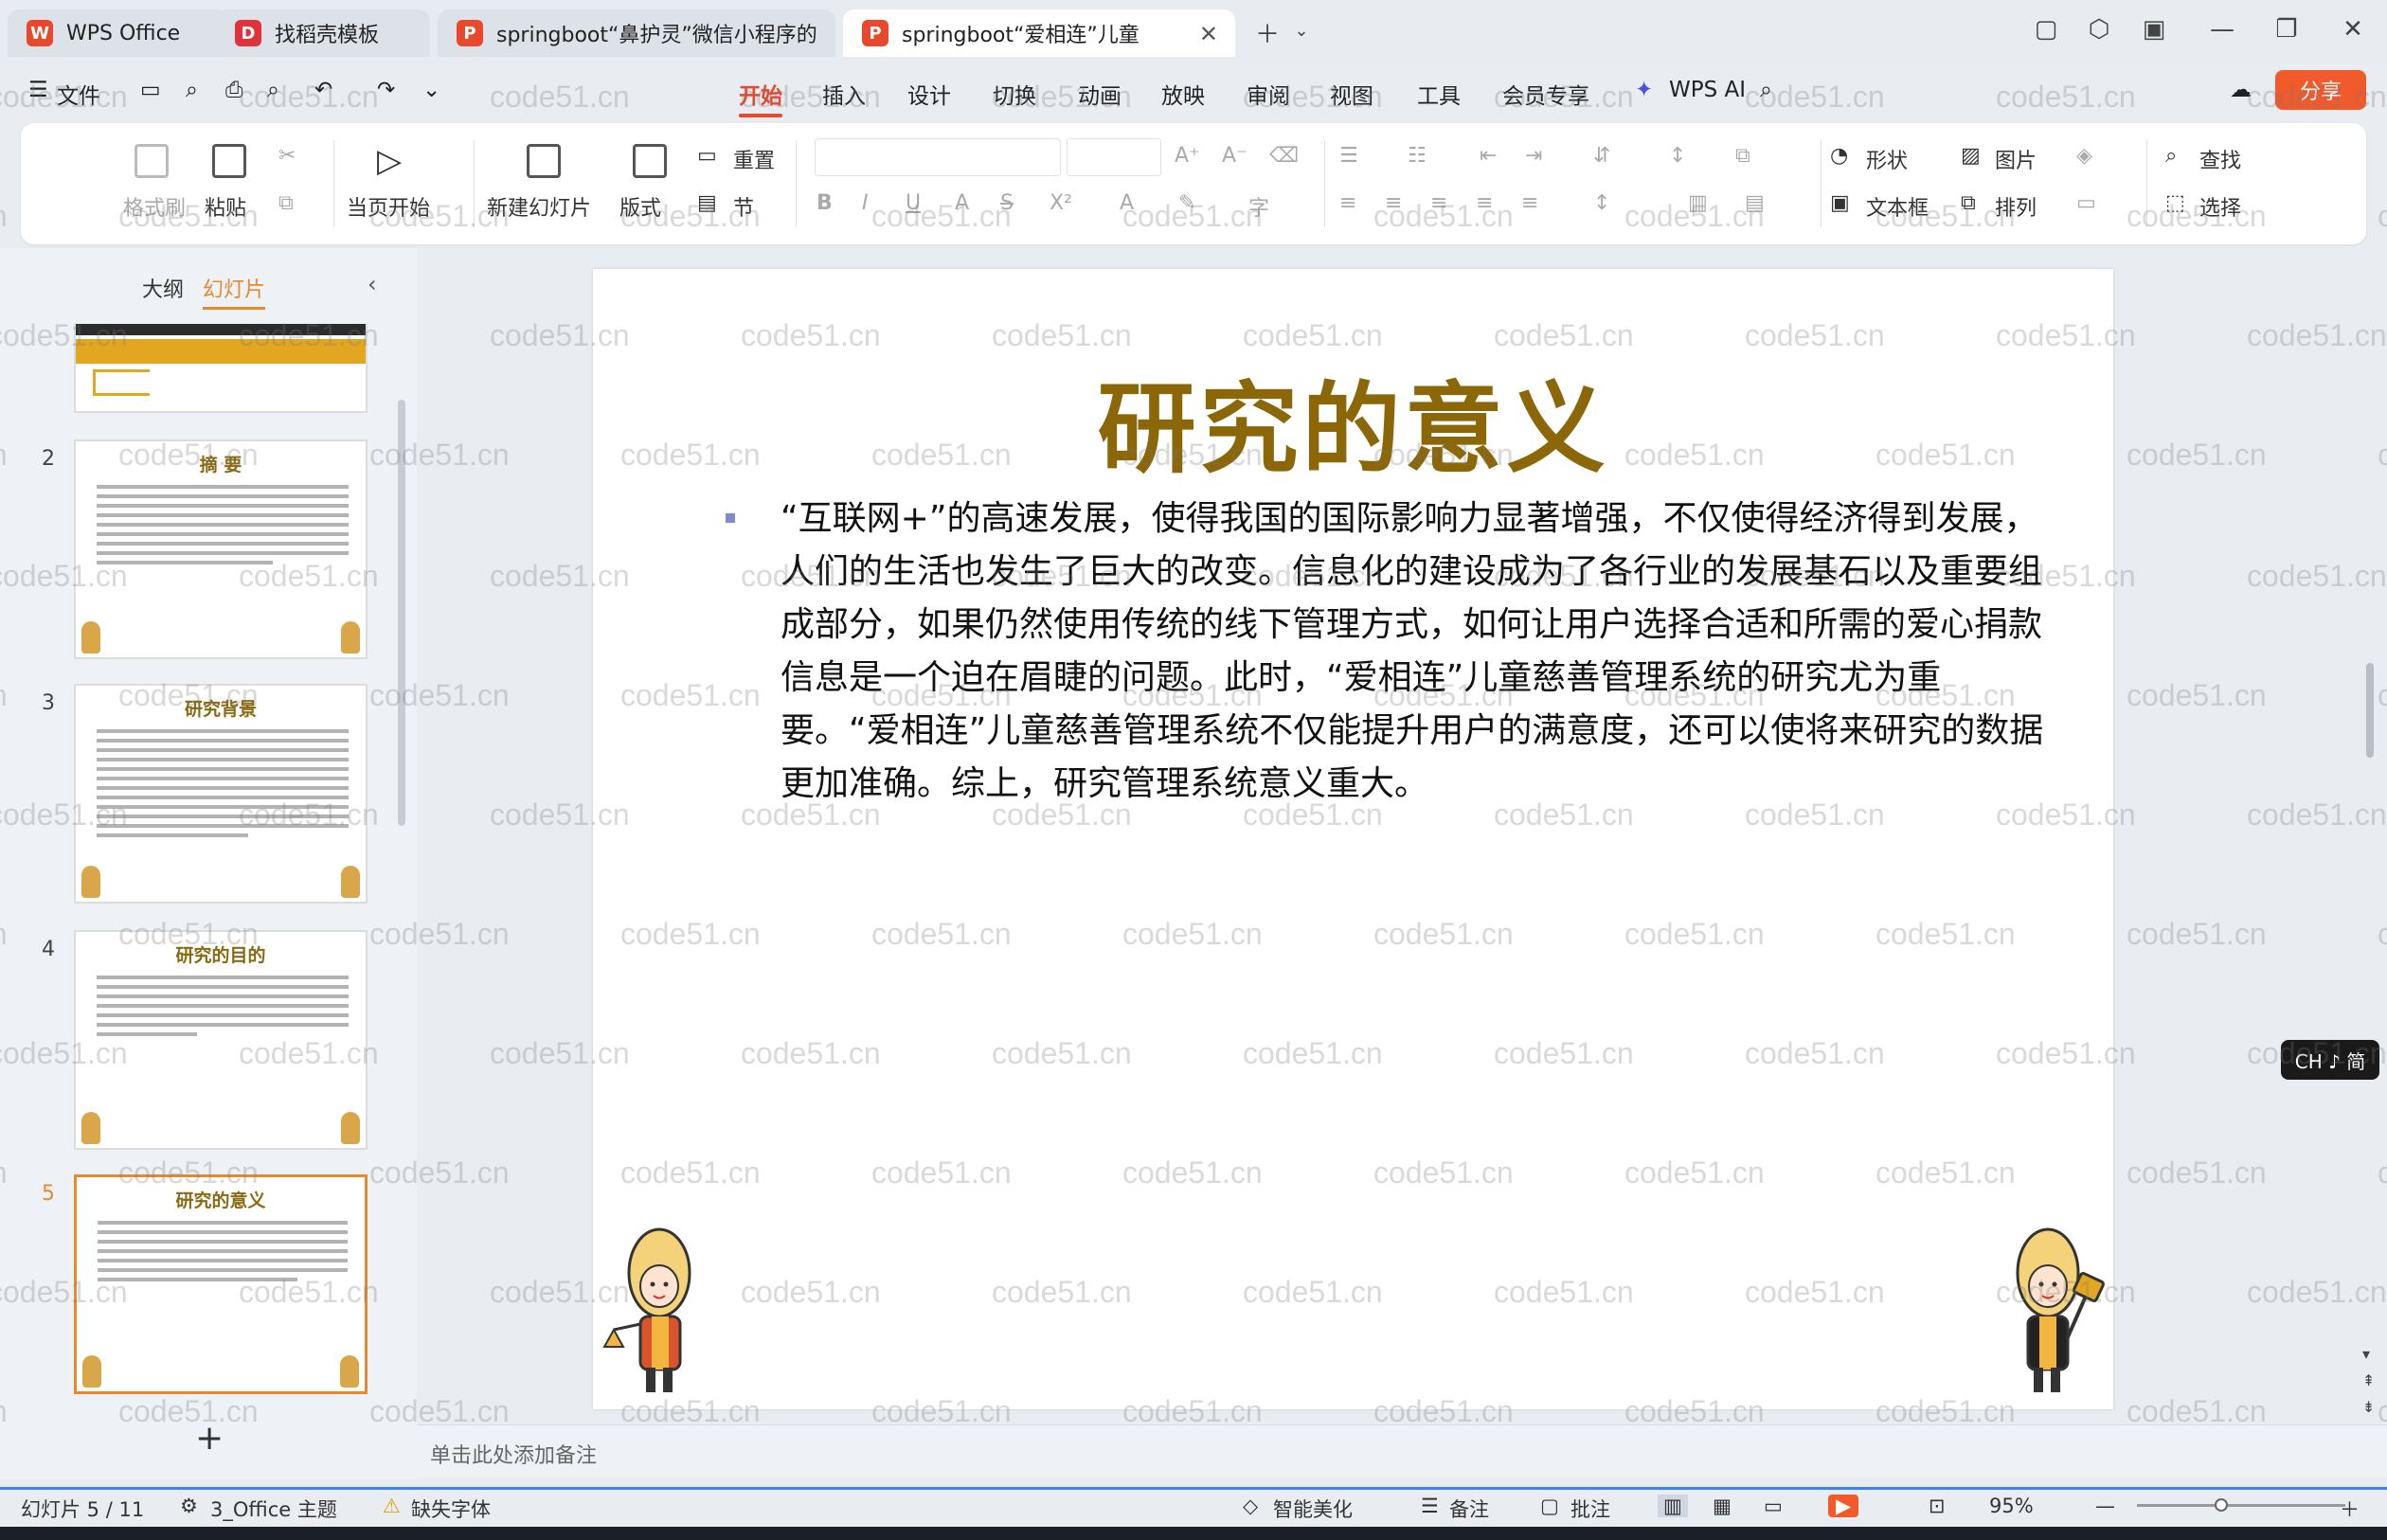 The image size is (2387, 1540). Describe the element at coordinates (1590, 1509) in the screenshot. I see `comment-button: 批注` at that location.